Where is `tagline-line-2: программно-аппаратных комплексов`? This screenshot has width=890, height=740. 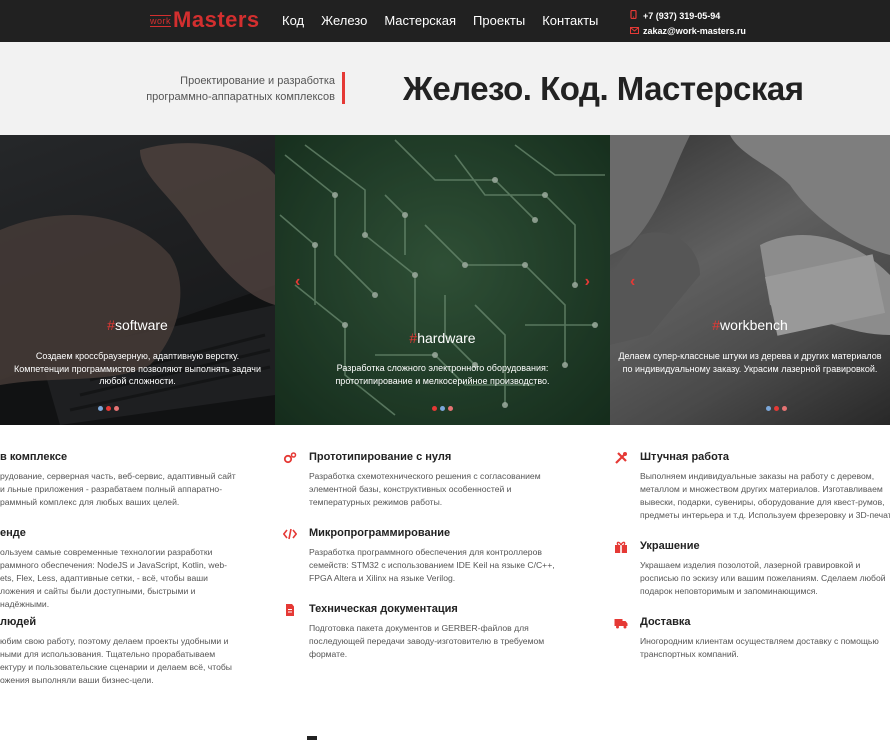 tagline-line-2: программно-аппаратных комплексов is located at coordinates (240, 97).